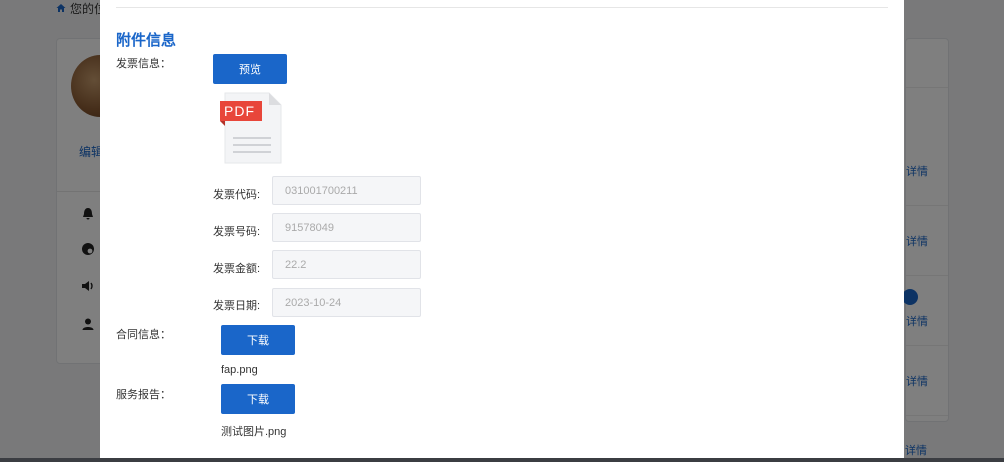 This screenshot has width=1004, height=462. I want to click on contract-file-name: fap.png, so click(239, 370).